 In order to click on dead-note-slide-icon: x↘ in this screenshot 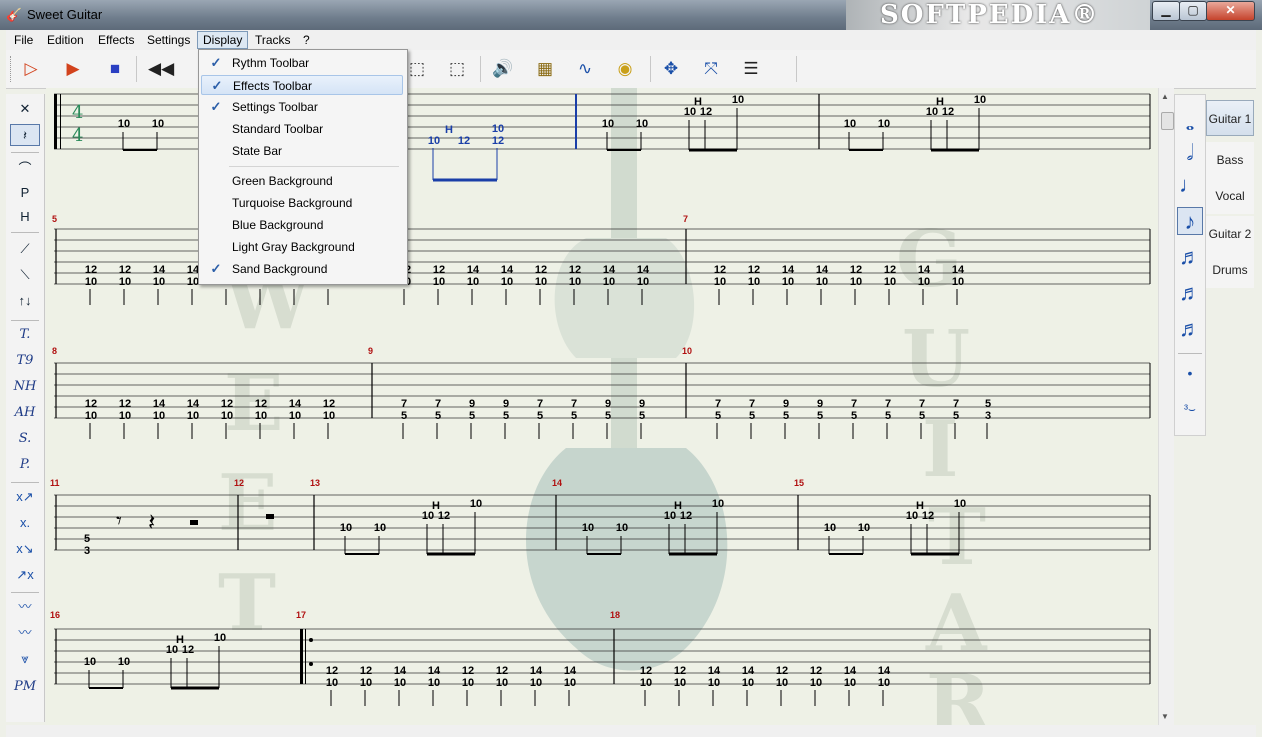, I will do `click(25, 549)`.